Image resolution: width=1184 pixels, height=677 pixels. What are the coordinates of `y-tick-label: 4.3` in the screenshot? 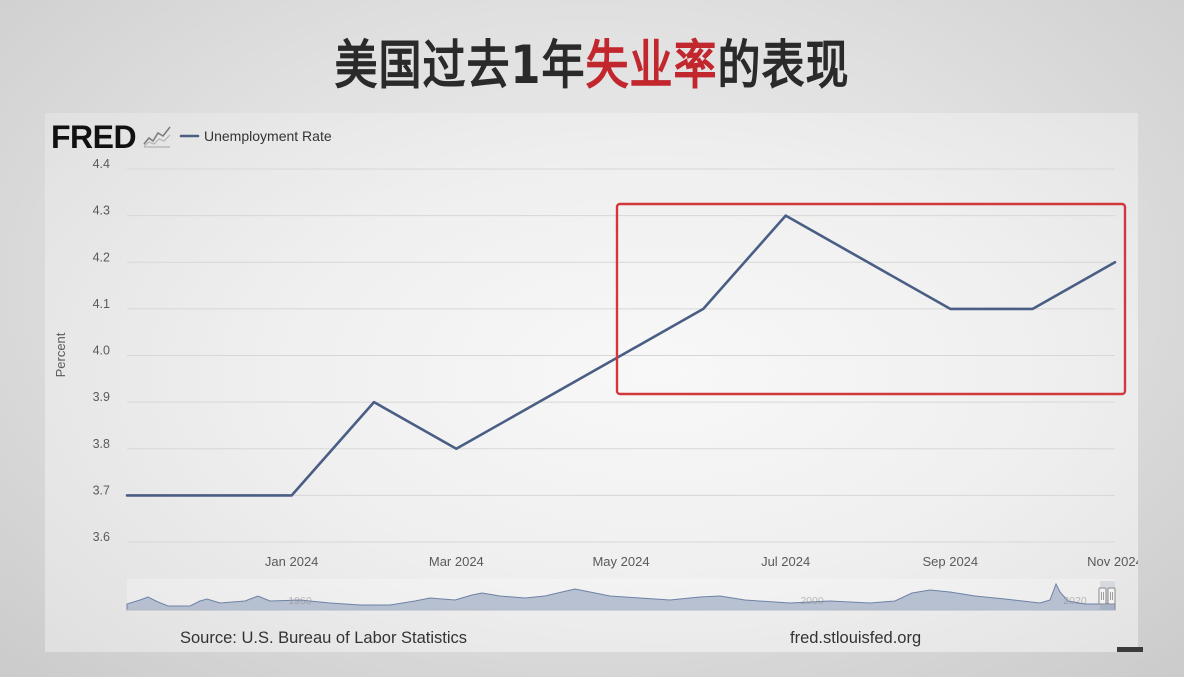 It's located at (101, 211).